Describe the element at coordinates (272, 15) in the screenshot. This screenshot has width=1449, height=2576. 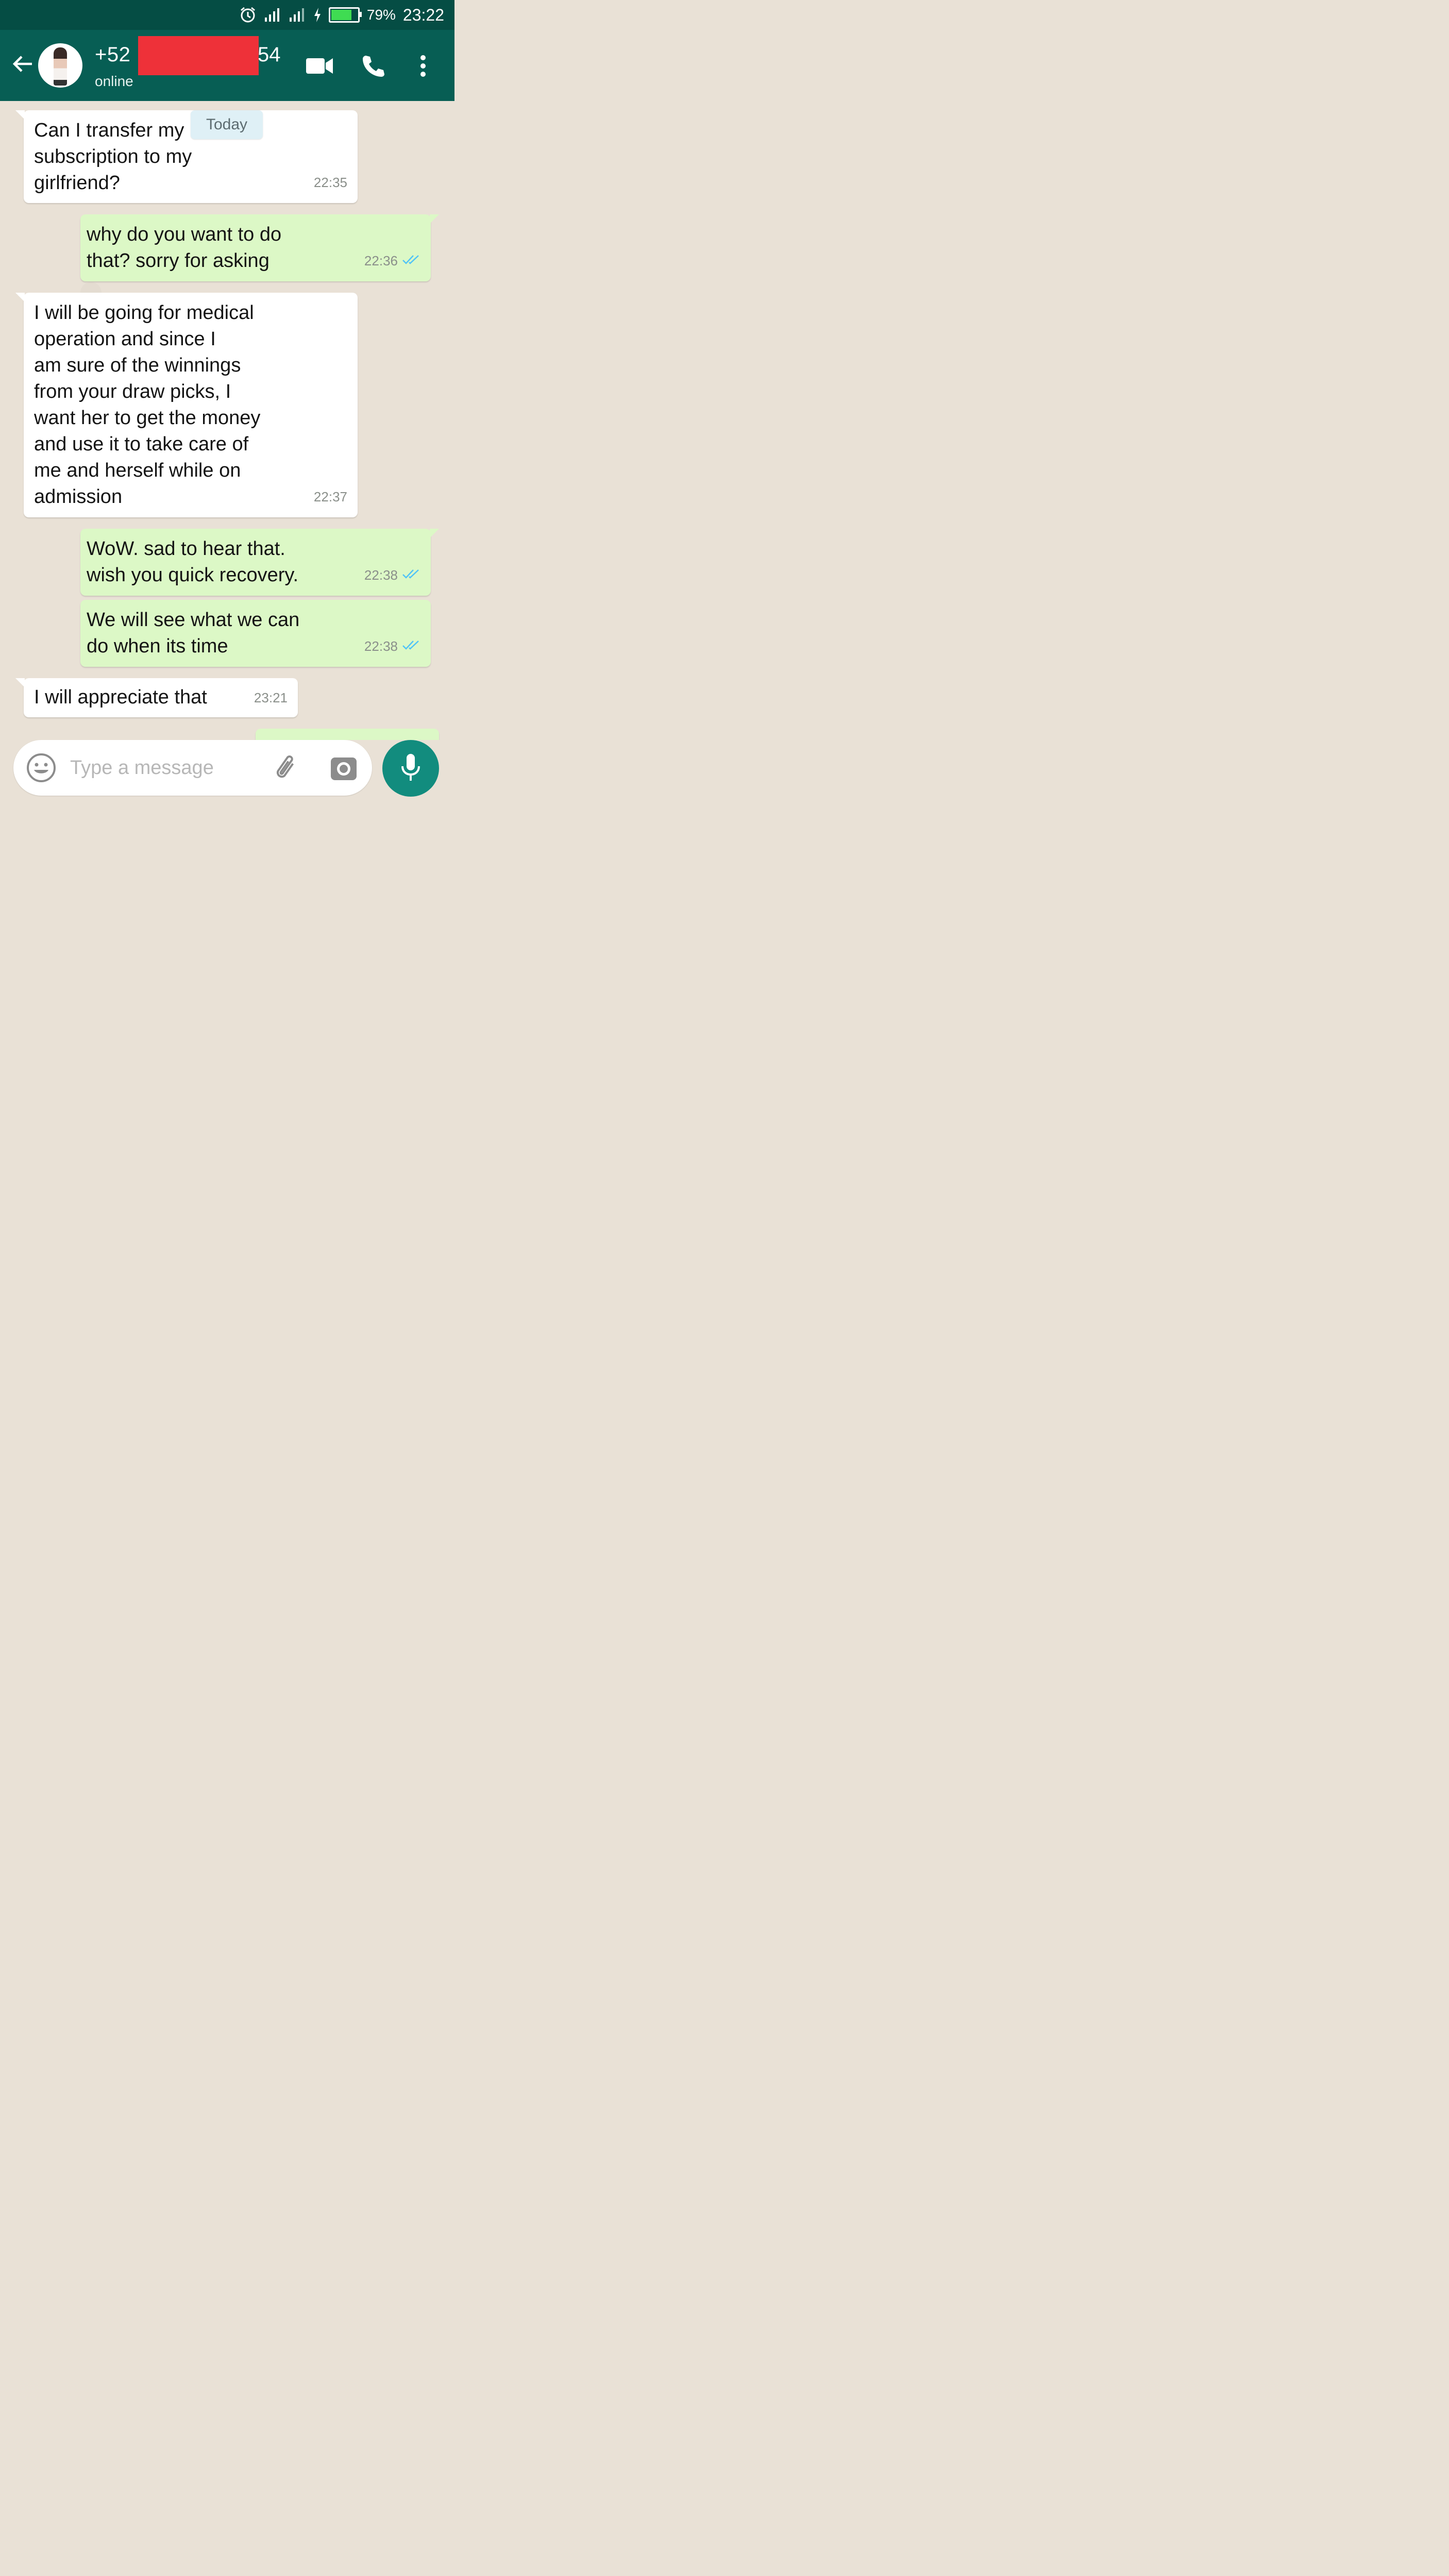
I see `signal-icon` at that location.